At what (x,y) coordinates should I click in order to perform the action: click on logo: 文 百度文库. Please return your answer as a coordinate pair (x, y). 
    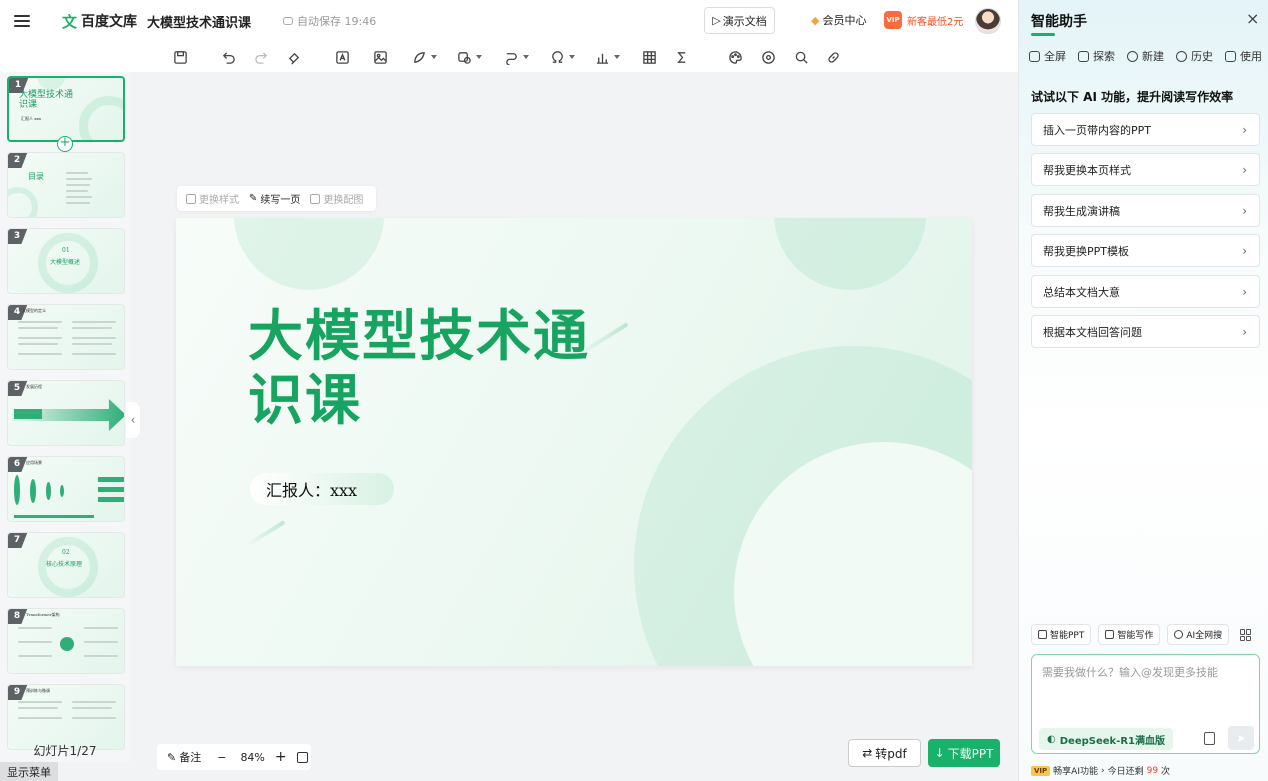
    Looking at the image, I should click on (99, 21).